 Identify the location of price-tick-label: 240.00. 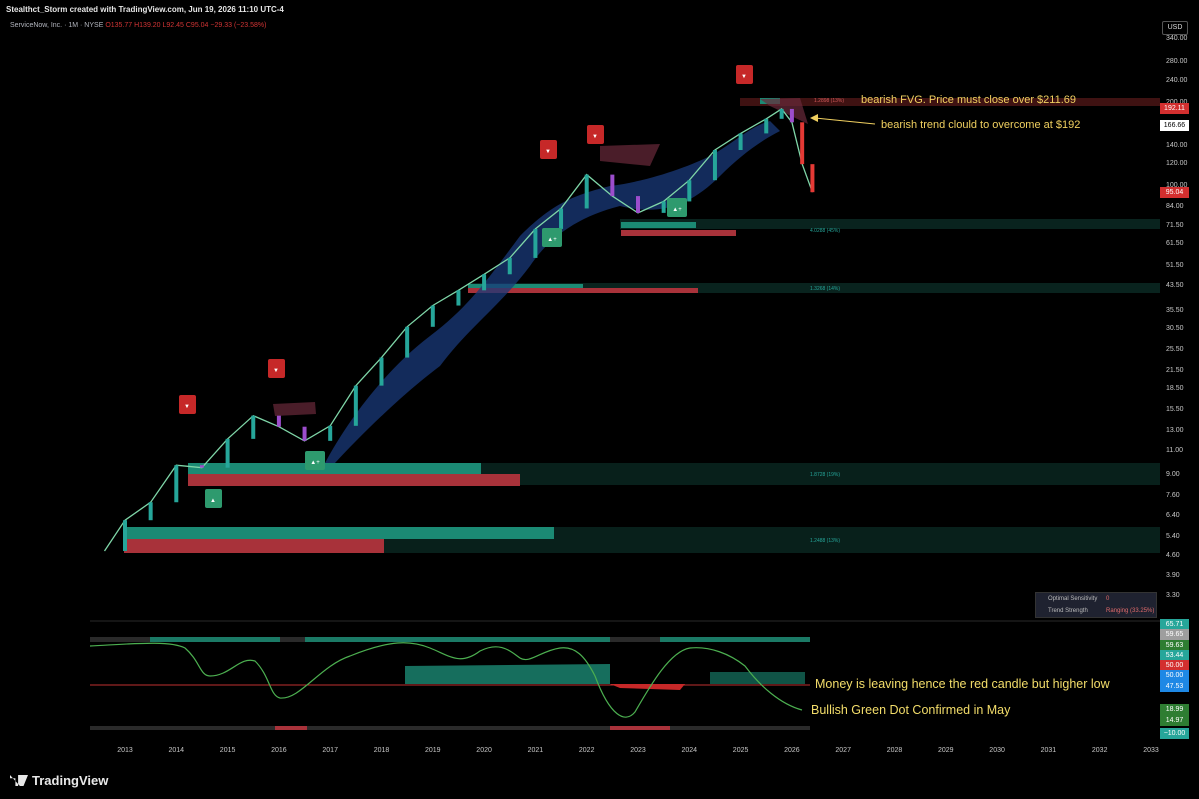
(1177, 80).